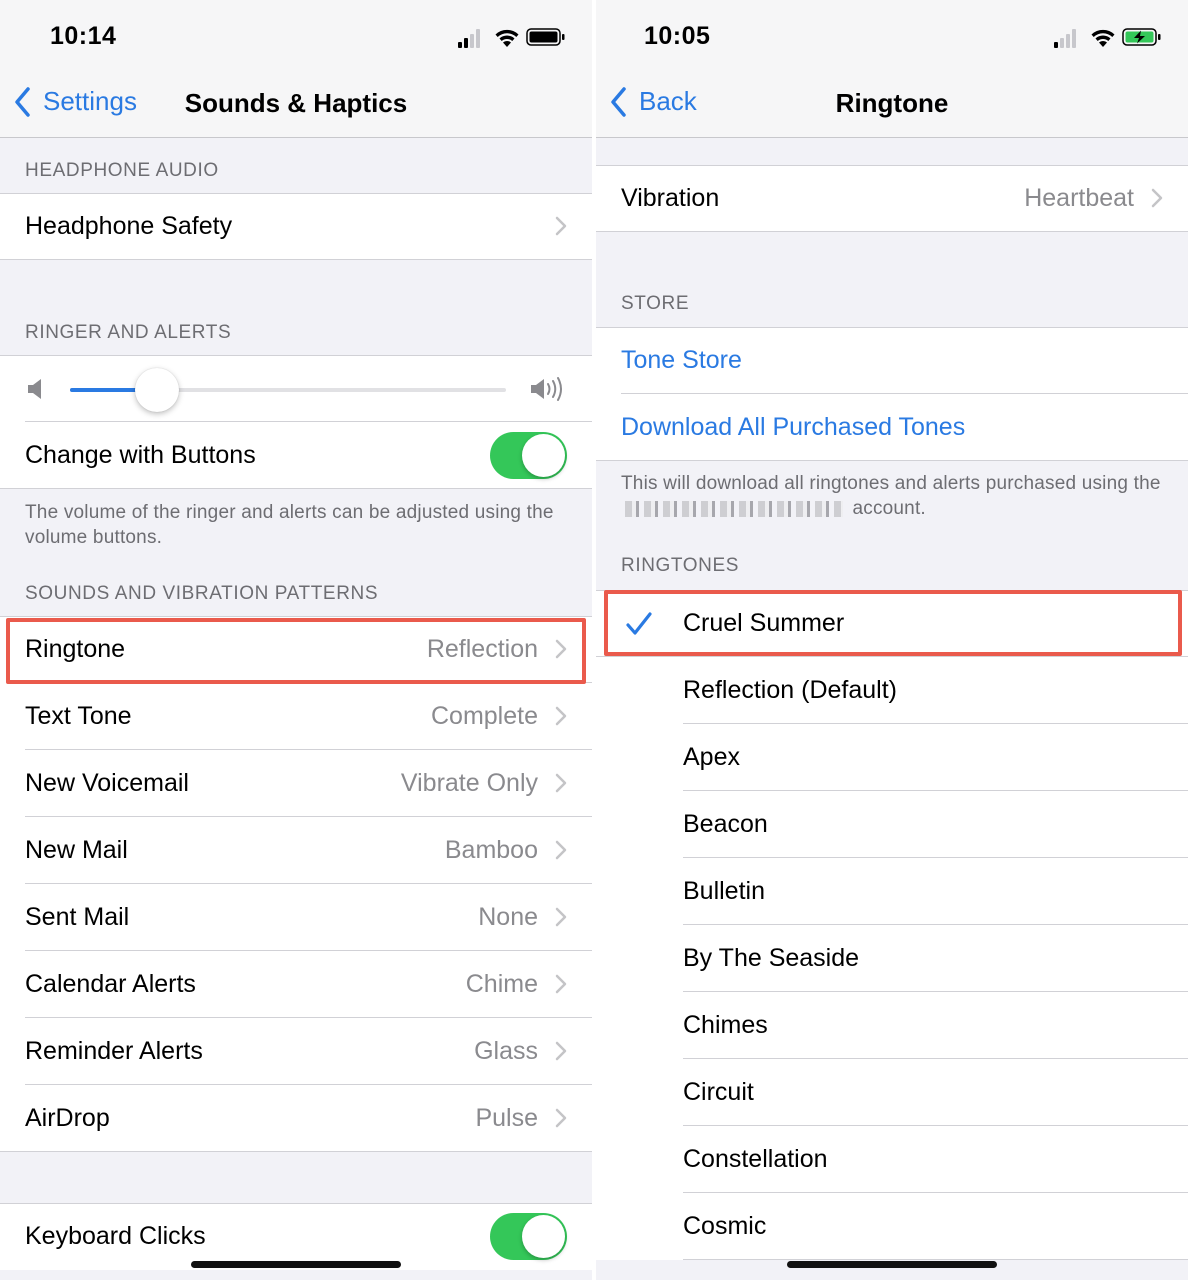  What do you see at coordinates (296, 917) in the screenshot?
I see `sound-row-sent-mail: Sent Mail None` at bounding box center [296, 917].